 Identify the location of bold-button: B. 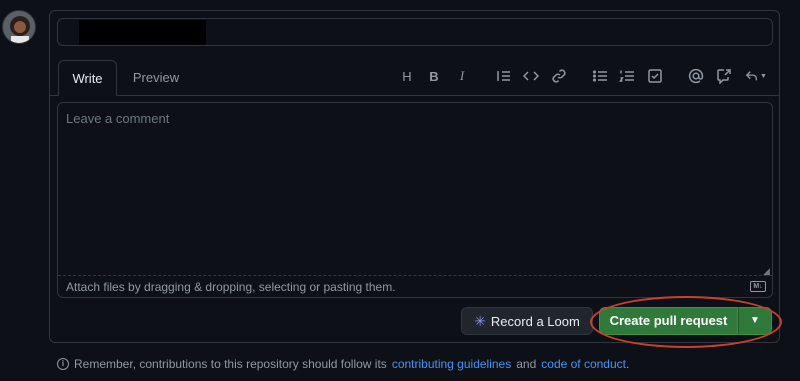
(434, 76).